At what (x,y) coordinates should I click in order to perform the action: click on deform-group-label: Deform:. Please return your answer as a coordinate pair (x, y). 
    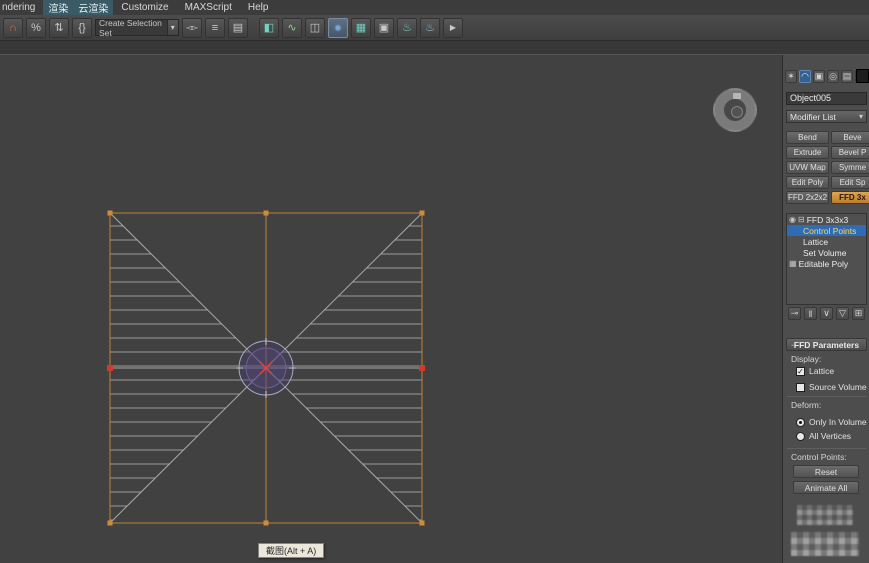
    Looking at the image, I should click on (806, 405).